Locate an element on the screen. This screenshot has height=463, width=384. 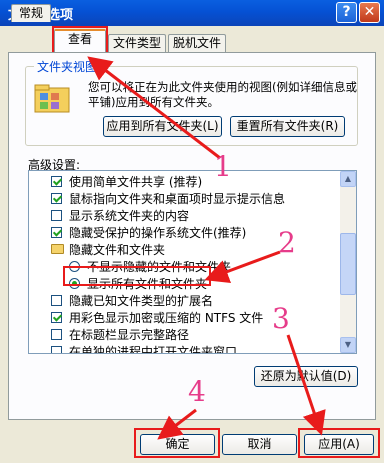
annotation-number-2: 2 is located at coordinates (287, 242).